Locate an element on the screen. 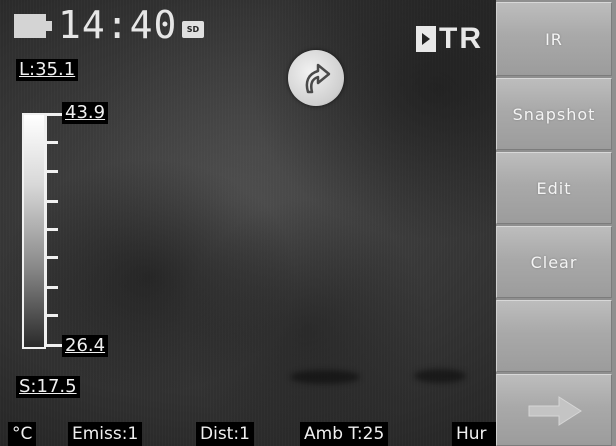 This screenshot has width=616, height=446. rotate-arrow-glyph is located at coordinates (318, 78).